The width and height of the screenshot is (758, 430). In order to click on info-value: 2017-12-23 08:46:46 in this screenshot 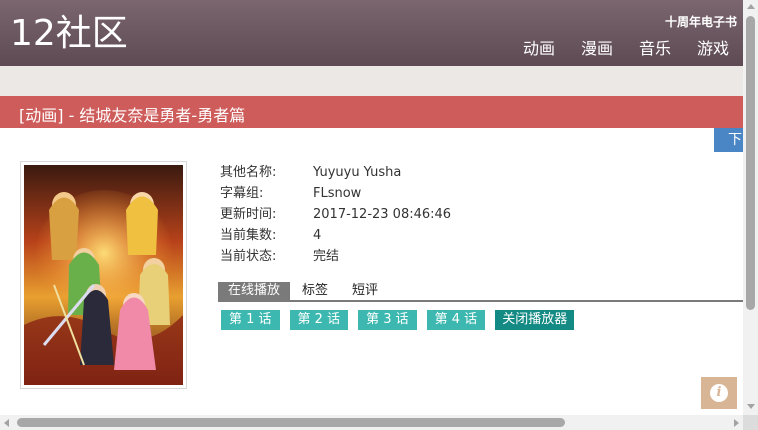, I will do `click(382, 214)`.